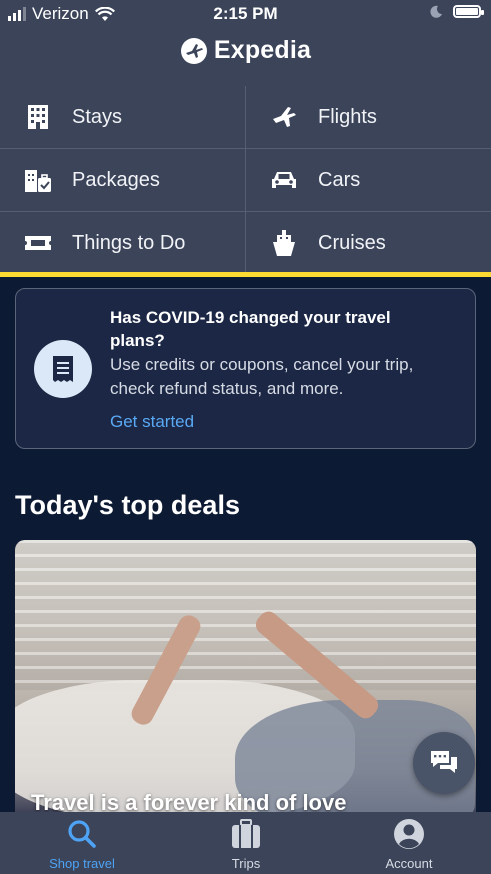 The height and width of the screenshot is (874, 491). Describe the element at coordinates (82, 834) in the screenshot. I see `search-icon` at that location.